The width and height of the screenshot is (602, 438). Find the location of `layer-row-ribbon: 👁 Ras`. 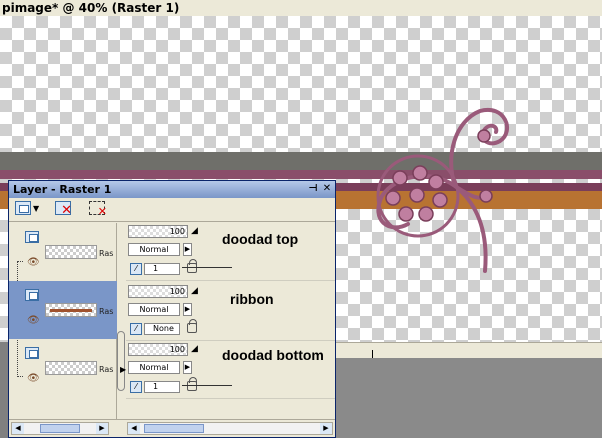

layer-row-ribbon: 👁 Ras is located at coordinates (63, 310).